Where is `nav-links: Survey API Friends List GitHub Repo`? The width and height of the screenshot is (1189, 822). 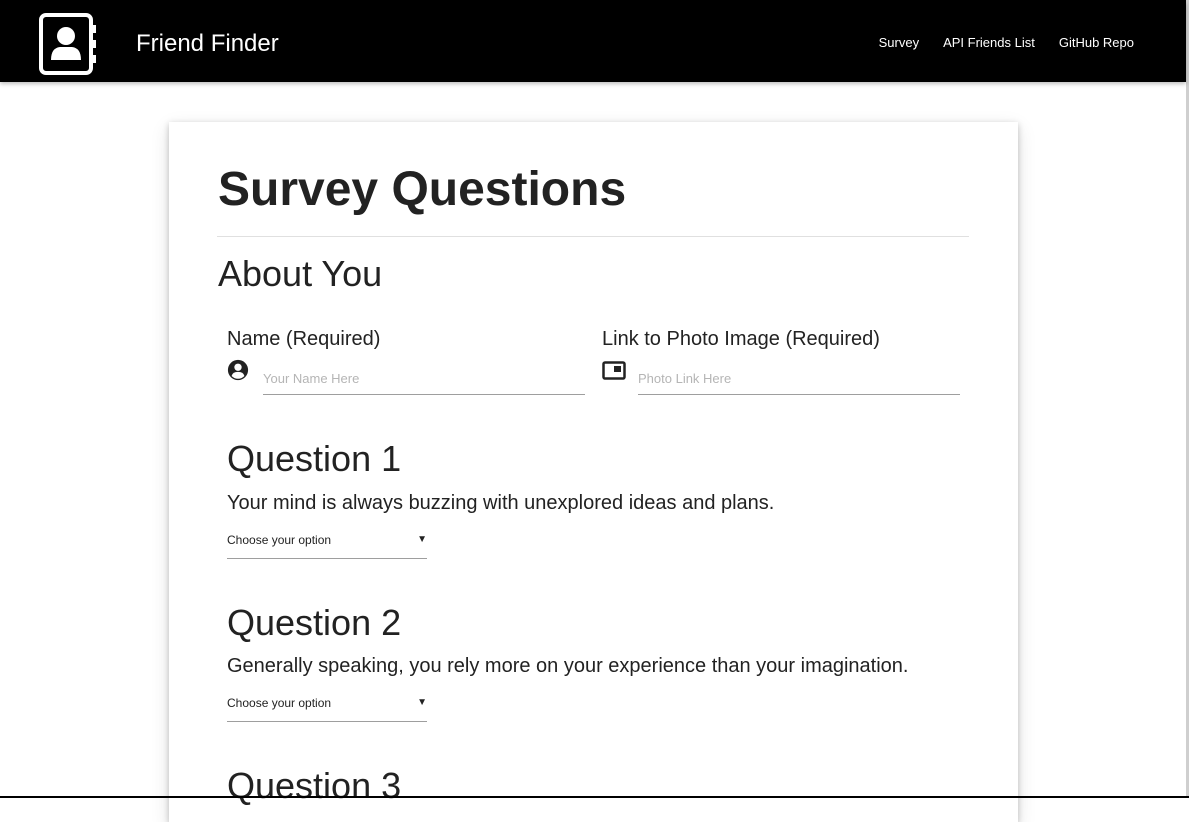 nav-links: Survey API Friends List GitHub Repo is located at coordinates (994, 43).